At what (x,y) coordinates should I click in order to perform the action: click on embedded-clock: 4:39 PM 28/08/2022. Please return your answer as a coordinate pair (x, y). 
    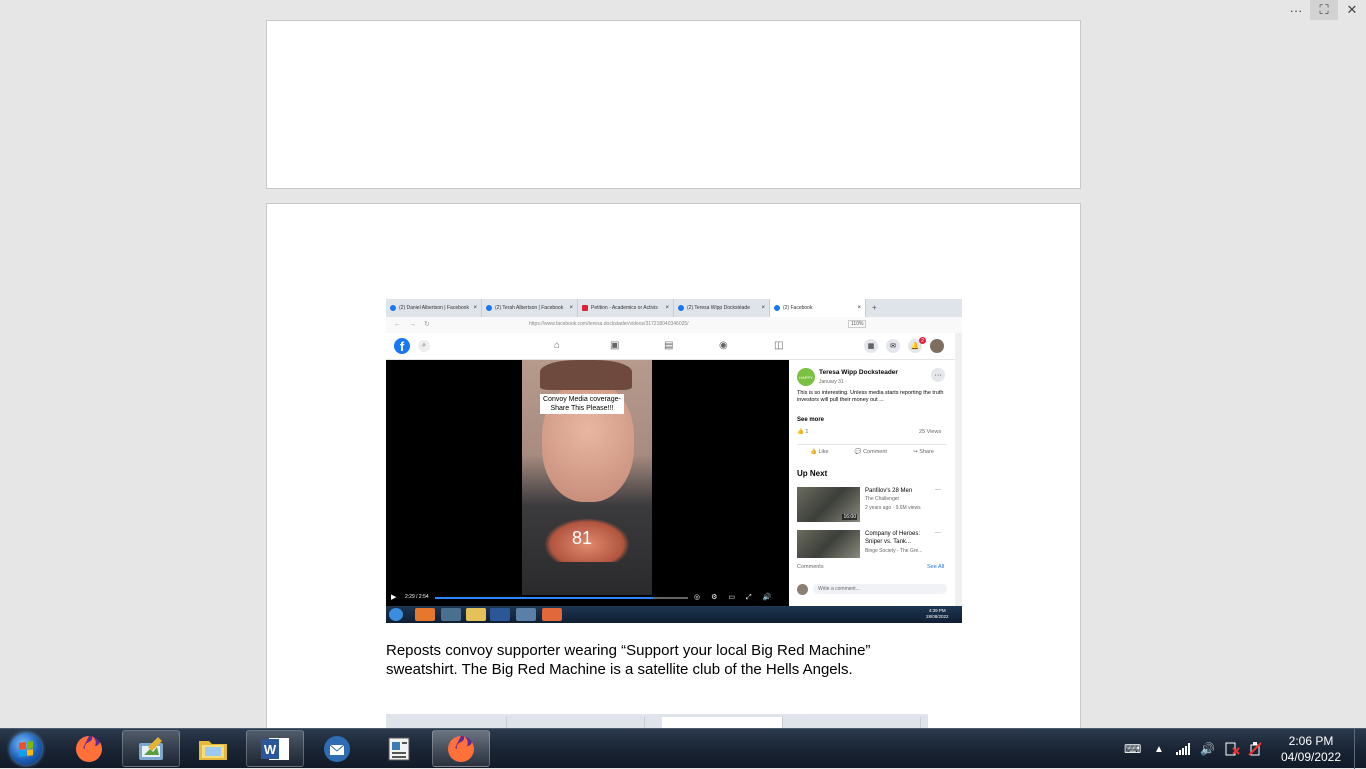
    Looking at the image, I should click on (937, 614).